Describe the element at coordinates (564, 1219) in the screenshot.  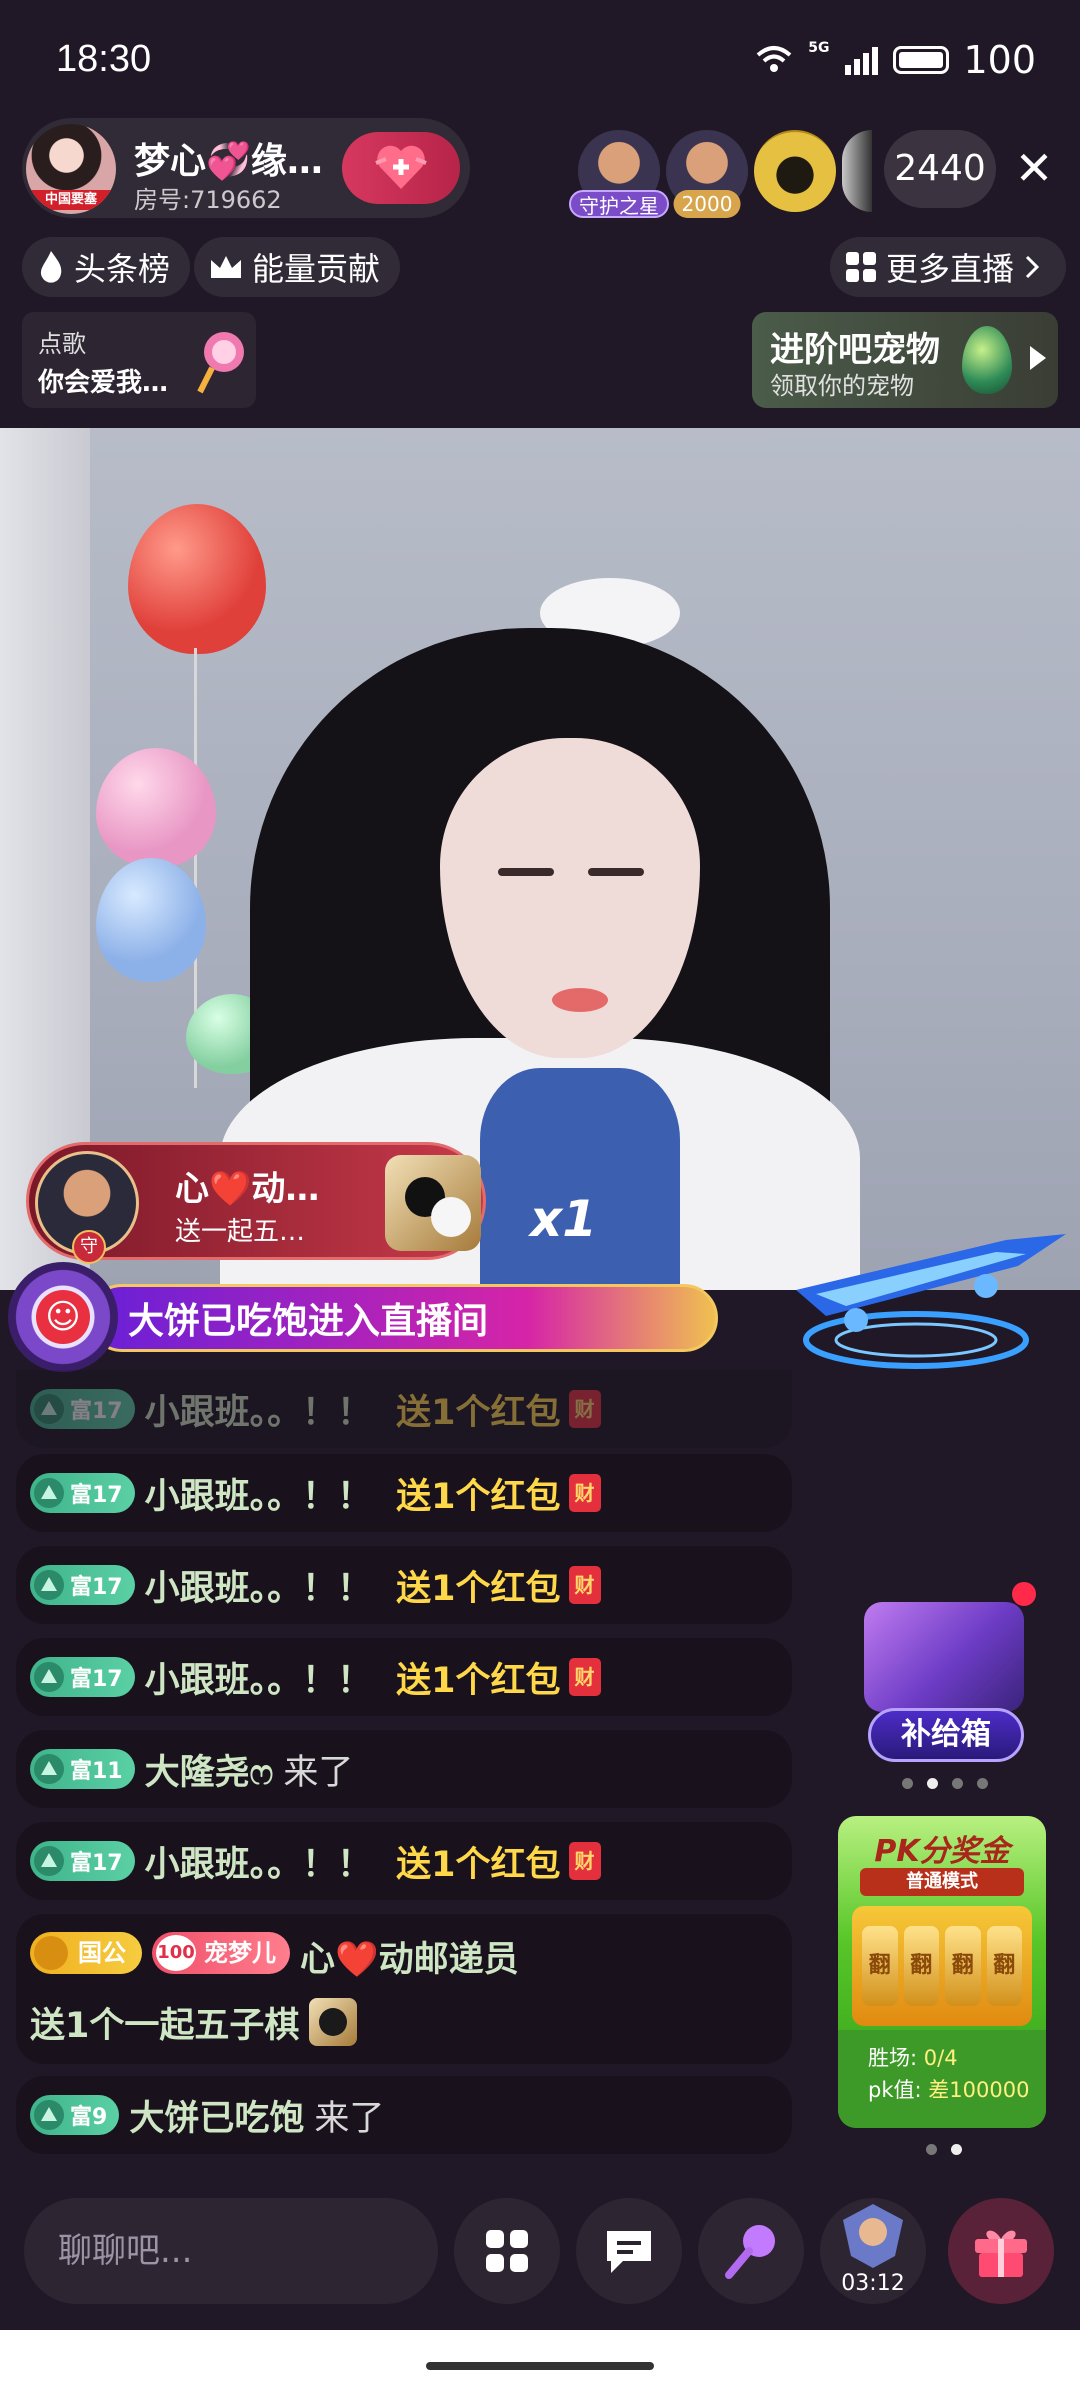
I see `gift-multiplier: x1` at that location.